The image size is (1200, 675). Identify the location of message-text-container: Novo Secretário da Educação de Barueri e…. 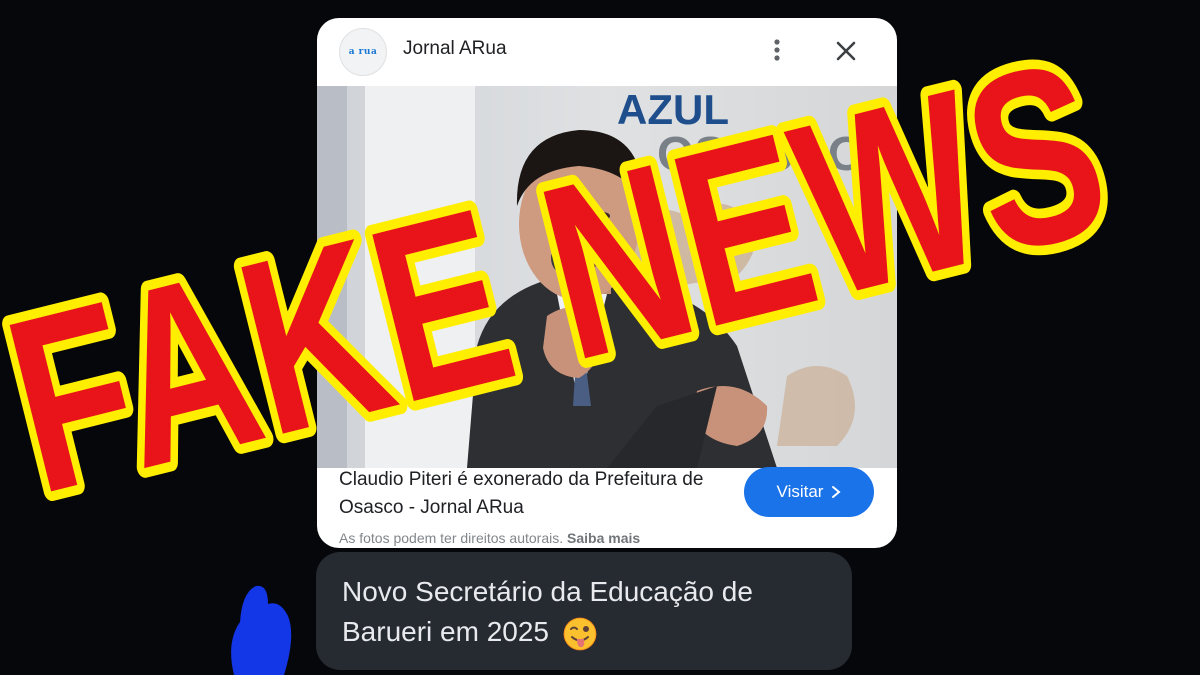
(592, 612).